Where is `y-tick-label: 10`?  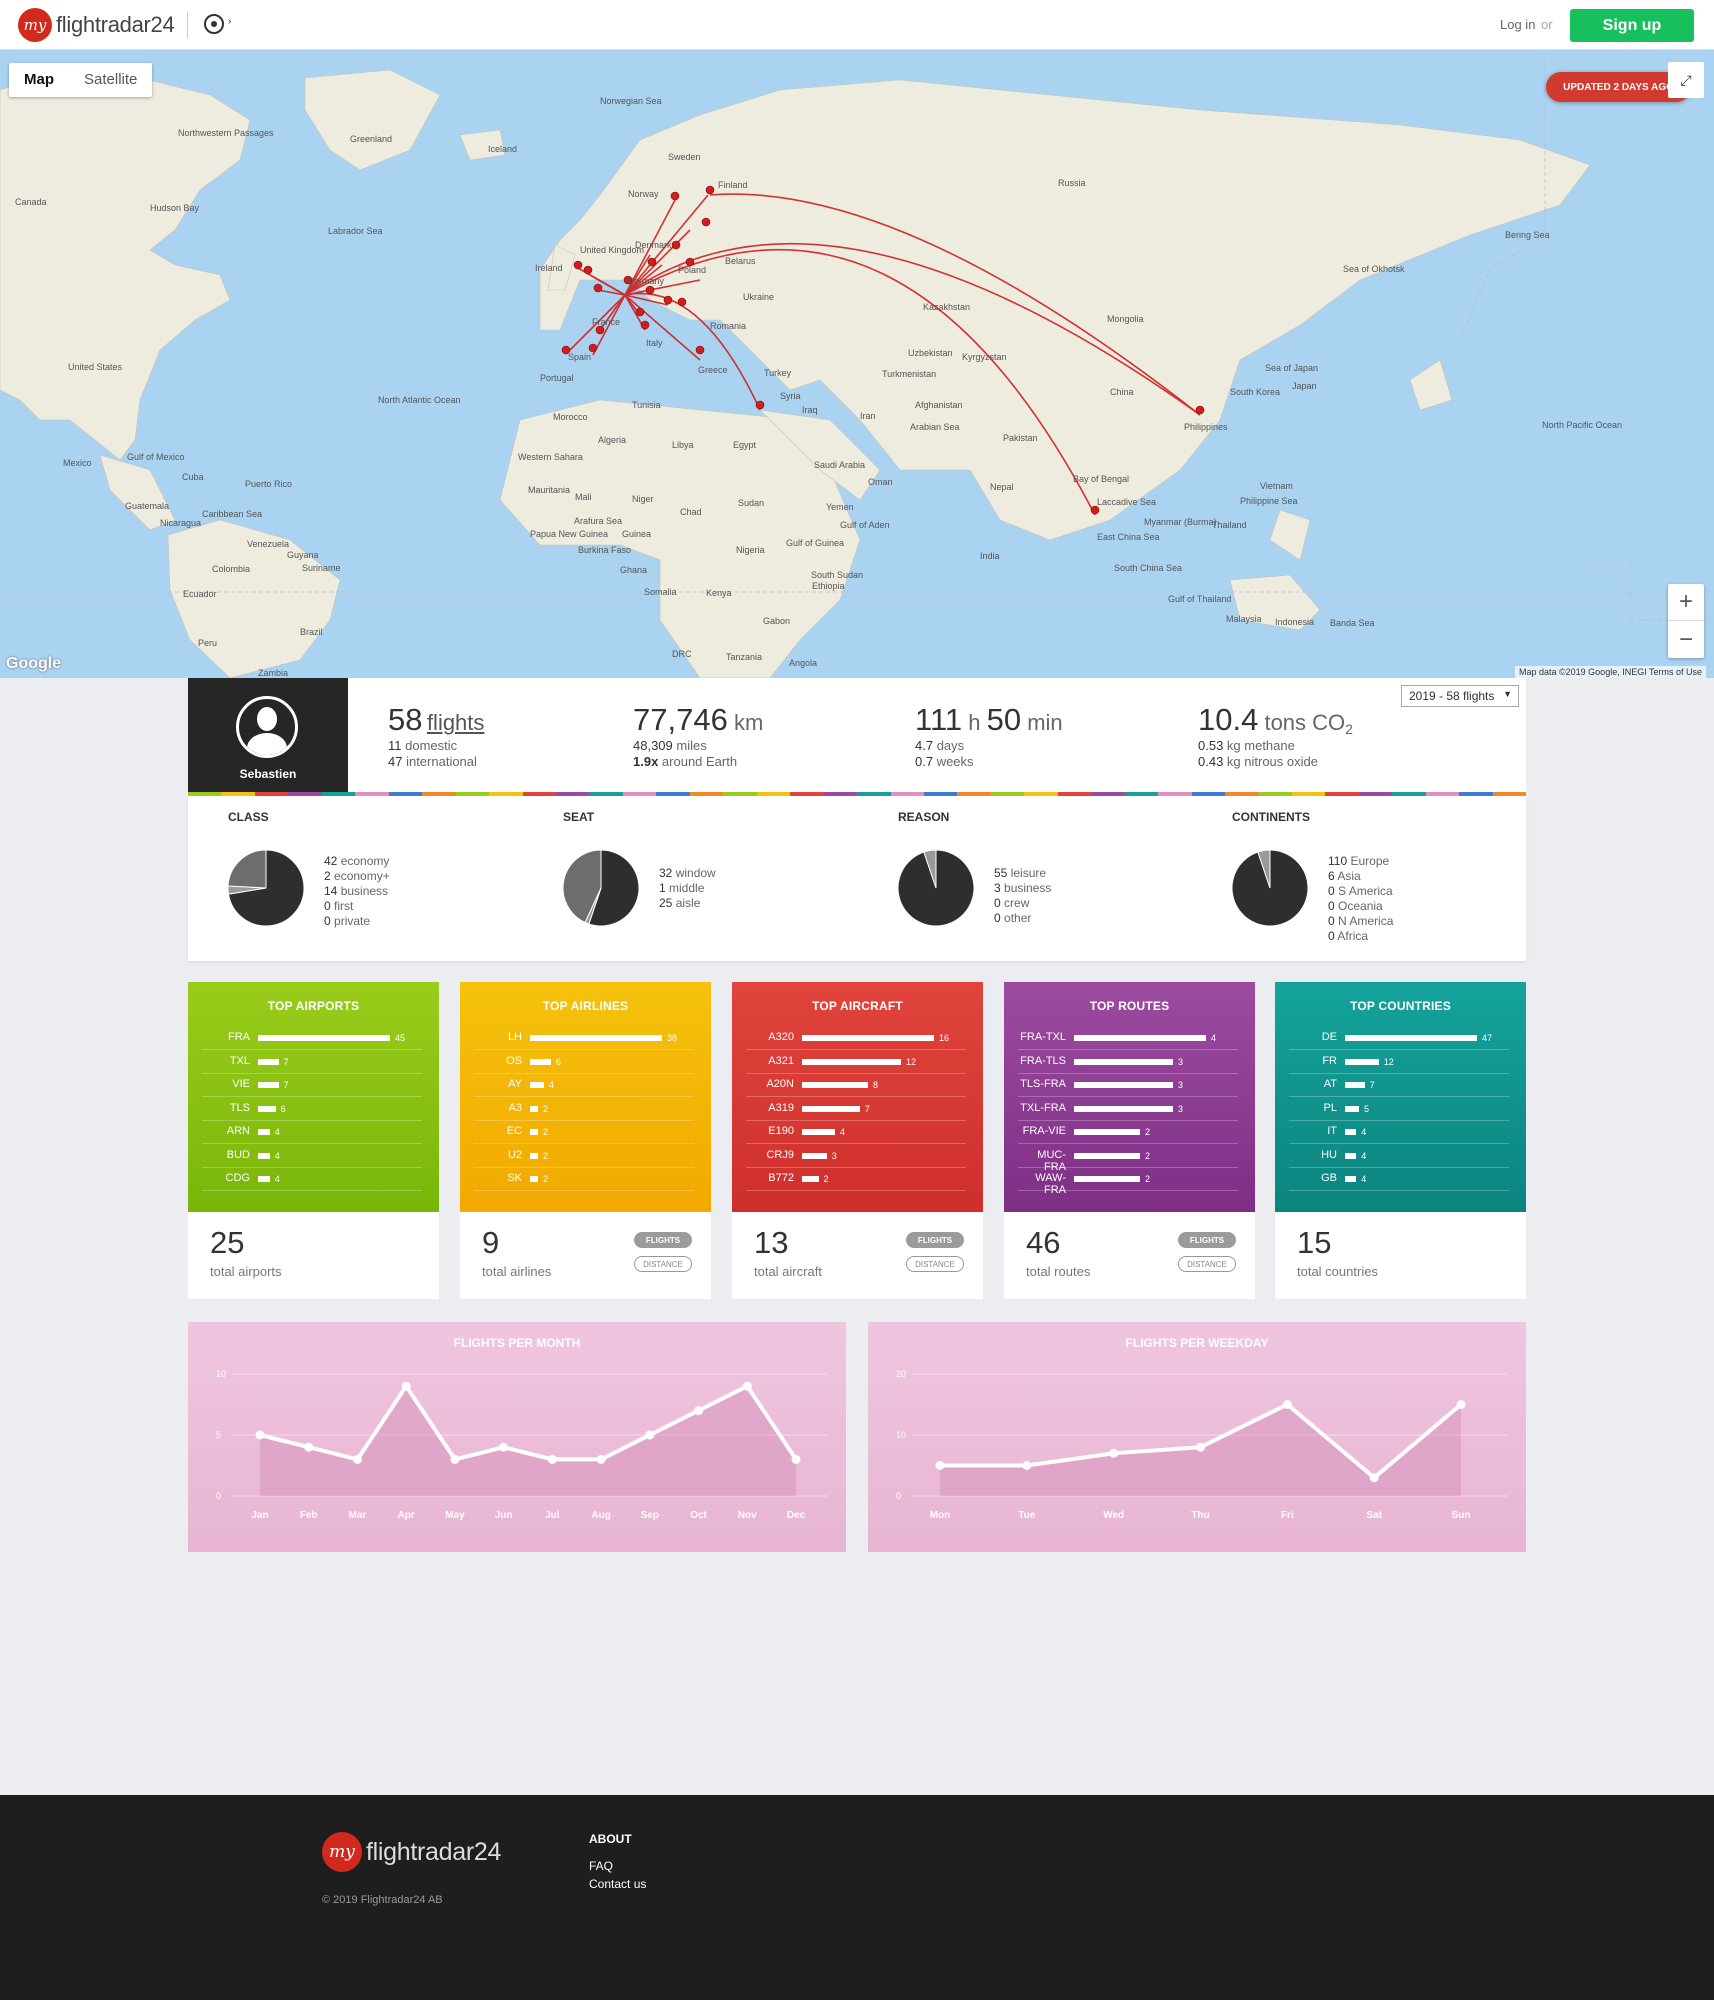
y-tick-label: 10 is located at coordinates (221, 1374).